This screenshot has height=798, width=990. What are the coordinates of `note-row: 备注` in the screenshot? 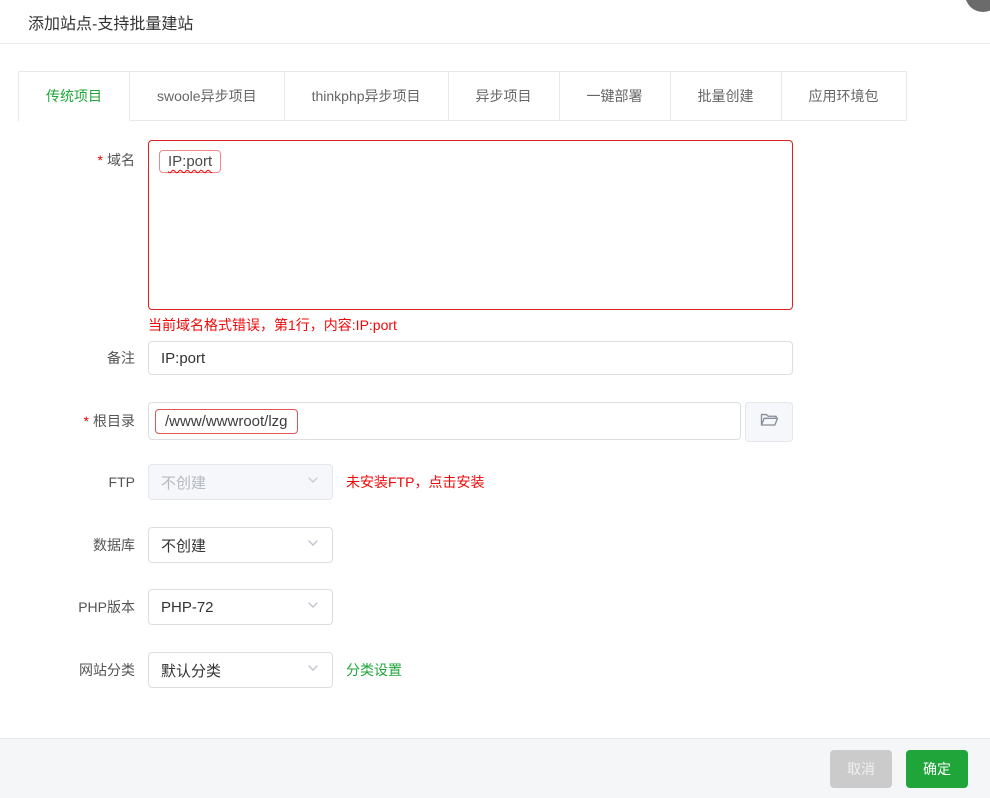 It's located at (495, 358).